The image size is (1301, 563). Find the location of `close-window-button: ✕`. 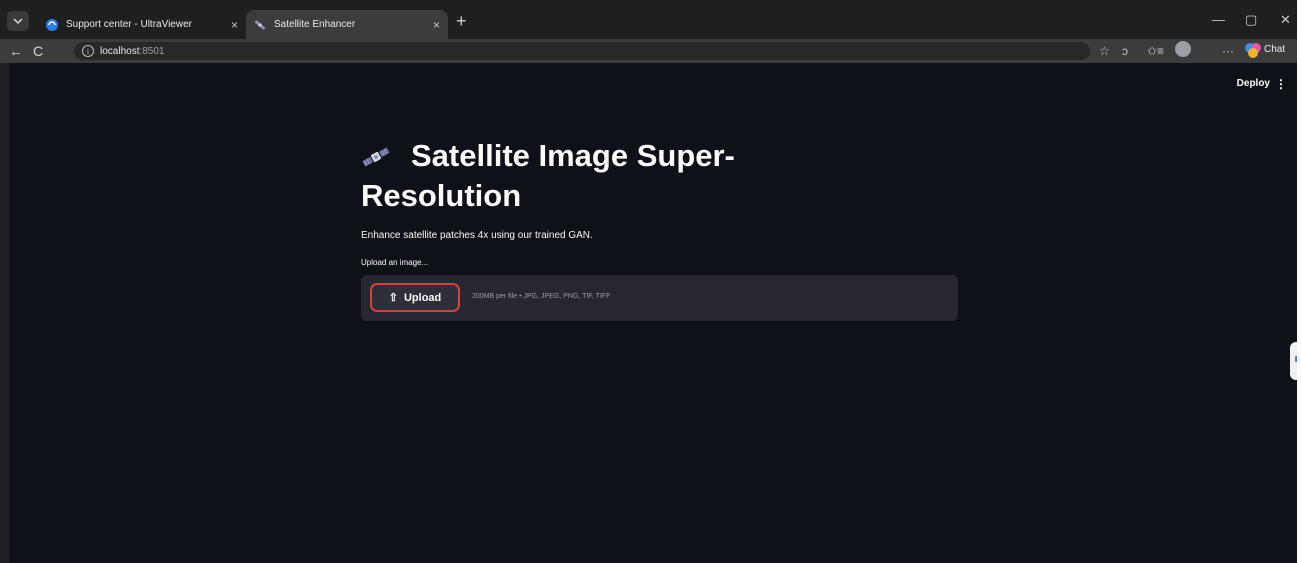

close-window-button: ✕ is located at coordinates (1285, 20).